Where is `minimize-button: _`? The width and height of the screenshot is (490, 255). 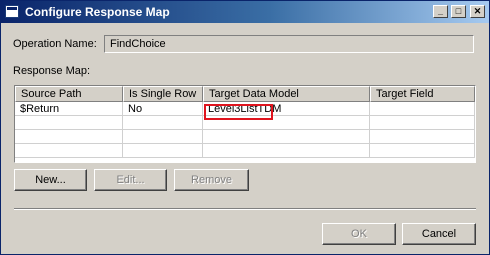 minimize-button: _ is located at coordinates (440, 11).